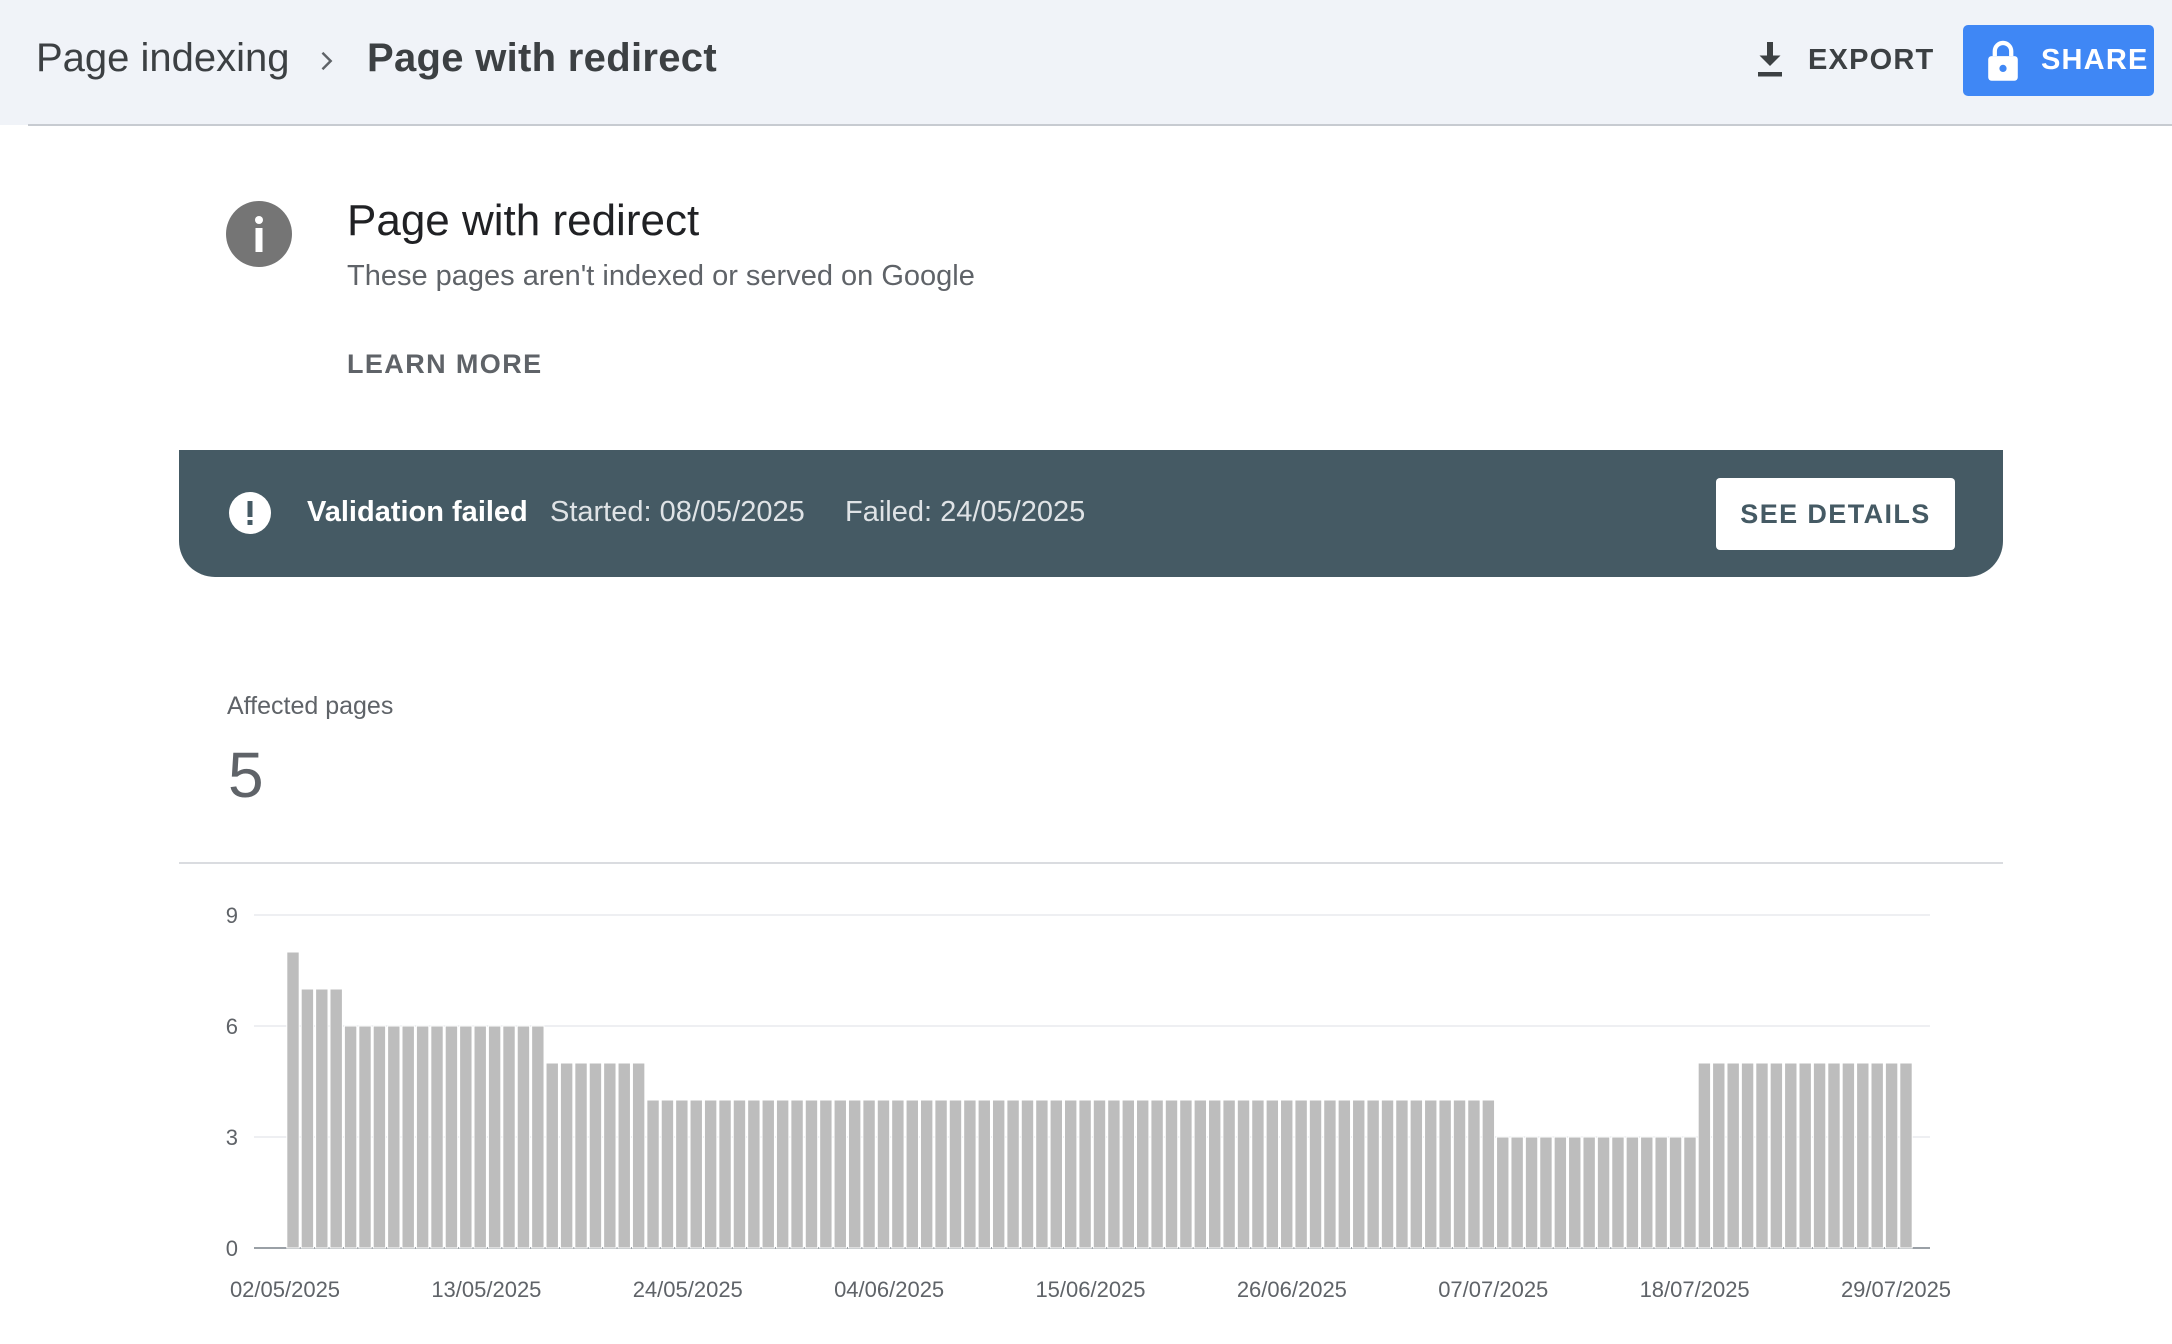 The height and width of the screenshot is (1344, 2172). Describe the element at coordinates (486, 1289) in the screenshot. I see `x-tick-label: 13/05/2025` at that location.